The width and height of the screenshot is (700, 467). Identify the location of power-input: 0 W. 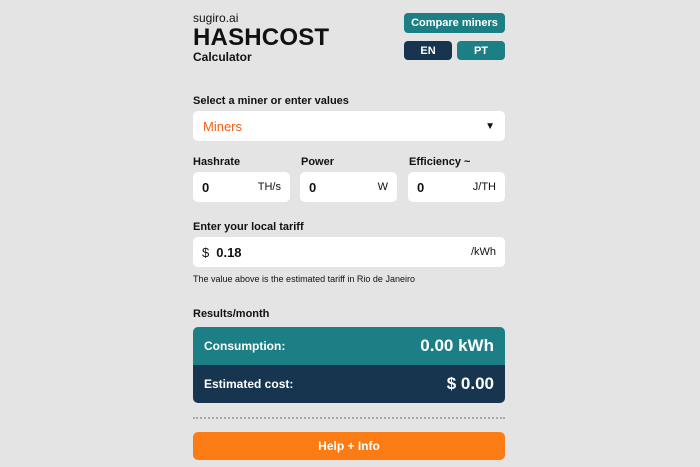
(348, 187).